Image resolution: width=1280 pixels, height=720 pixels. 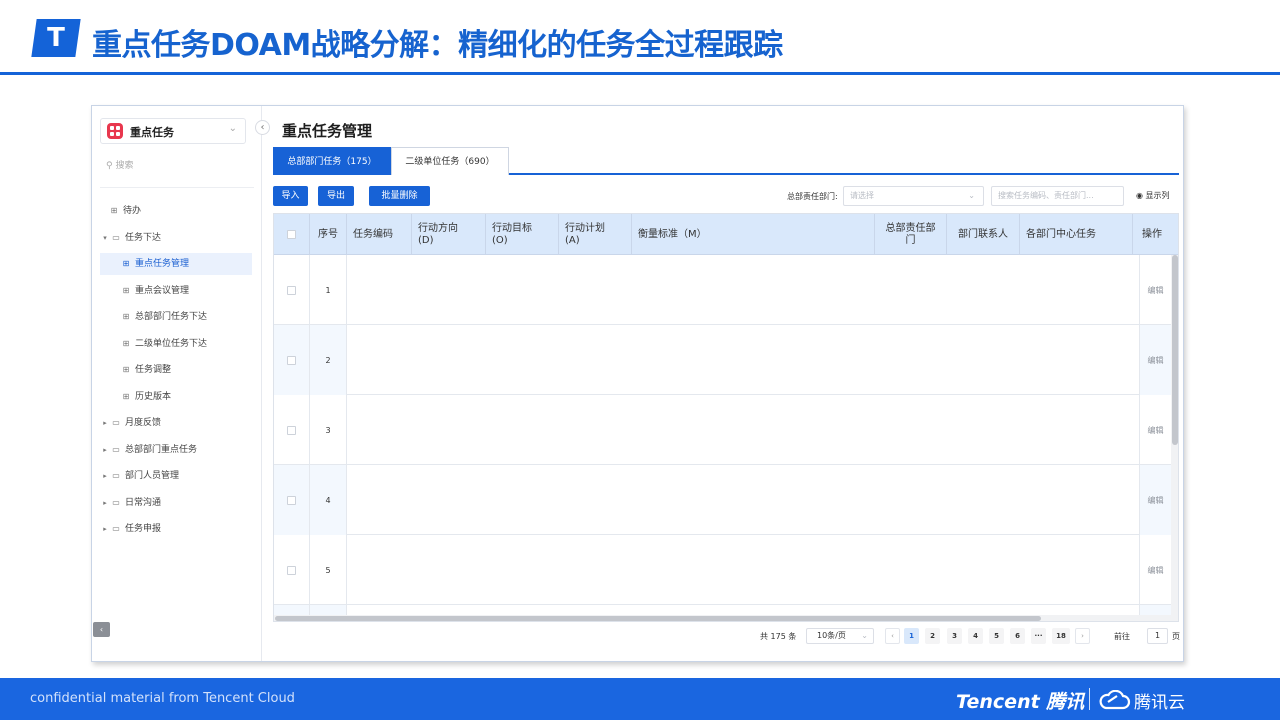 What do you see at coordinates (983, 234) in the screenshot?
I see `col-header-dept-contact: 部门联系人` at bounding box center [983, 234].